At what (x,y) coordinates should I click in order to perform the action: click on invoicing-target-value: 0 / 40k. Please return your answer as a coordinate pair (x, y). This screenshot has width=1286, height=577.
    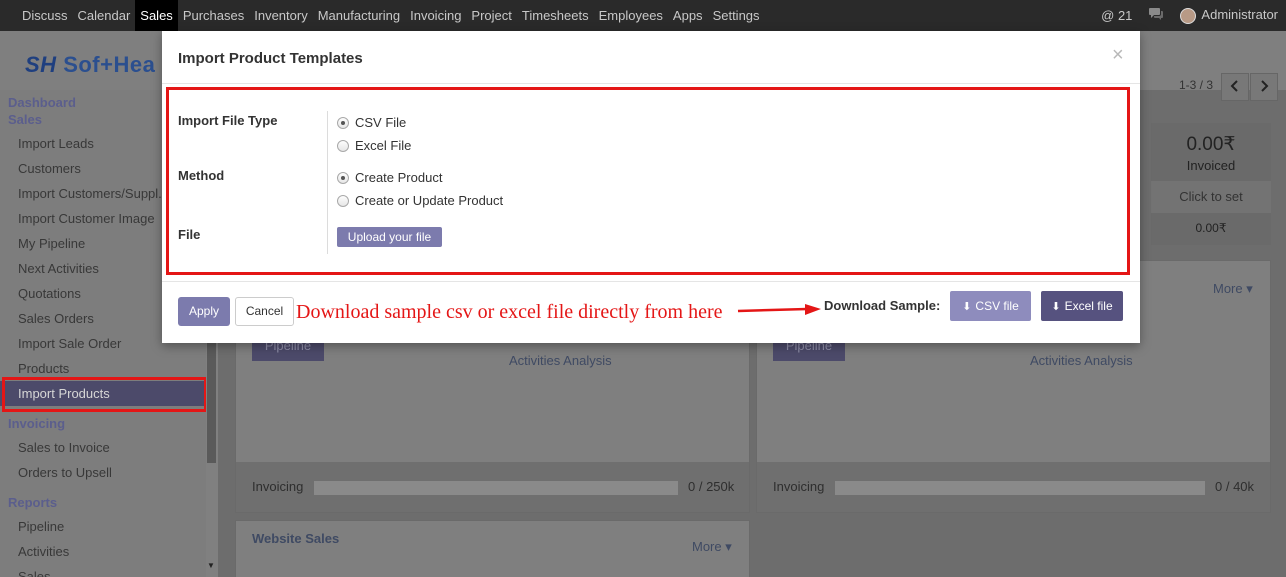
    Looking at the image, I should click on (1234, 486).